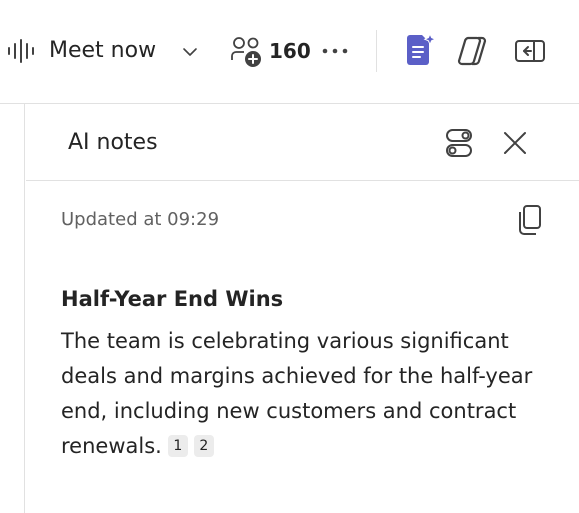 The image size is (579, 513). What do you see at coordinates (190, 52) in the screenshot?
I see `chevron-down-icon` at bounding box center [190, 52].